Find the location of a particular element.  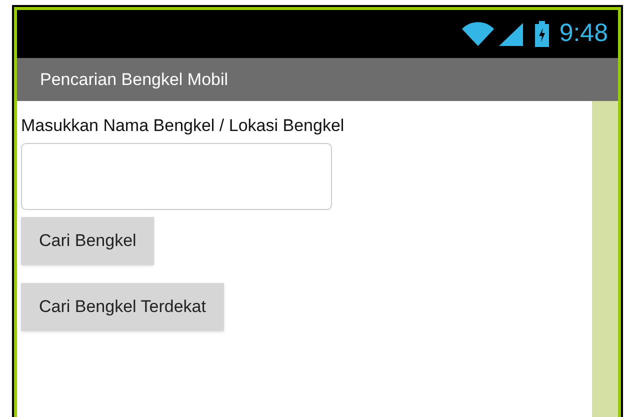

battery-icon is located at coordinates (542, 34).